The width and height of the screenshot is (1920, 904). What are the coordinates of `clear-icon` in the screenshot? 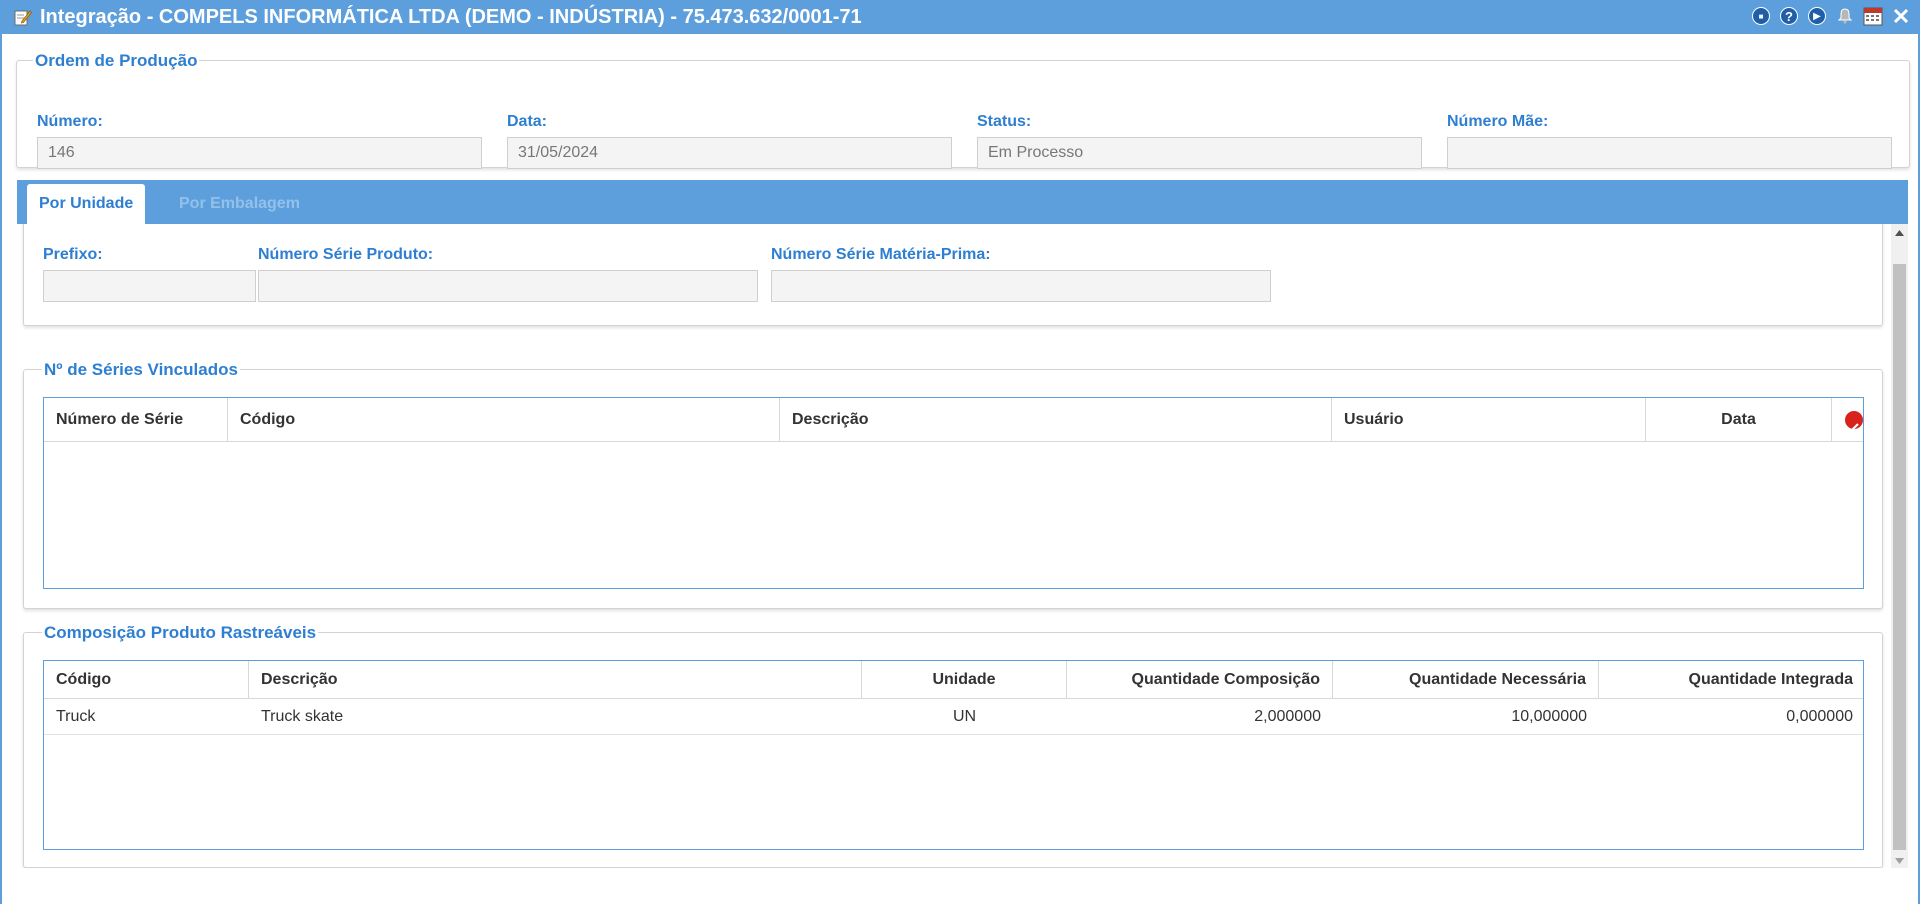 It's located at (1854, 422).